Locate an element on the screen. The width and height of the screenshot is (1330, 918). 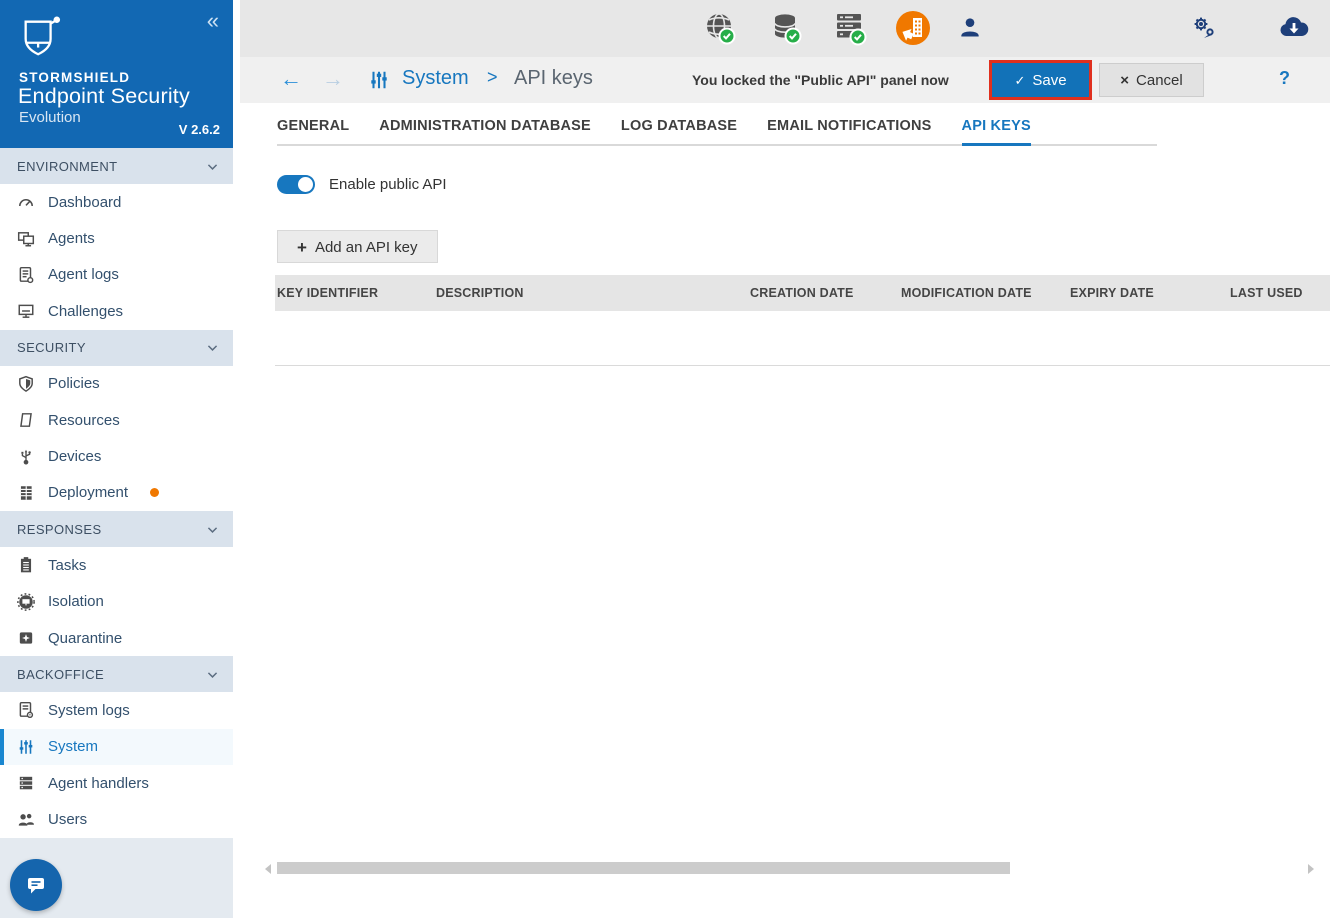
sidebar-item-isolation: Isolation is located at coordinates (116, 601).